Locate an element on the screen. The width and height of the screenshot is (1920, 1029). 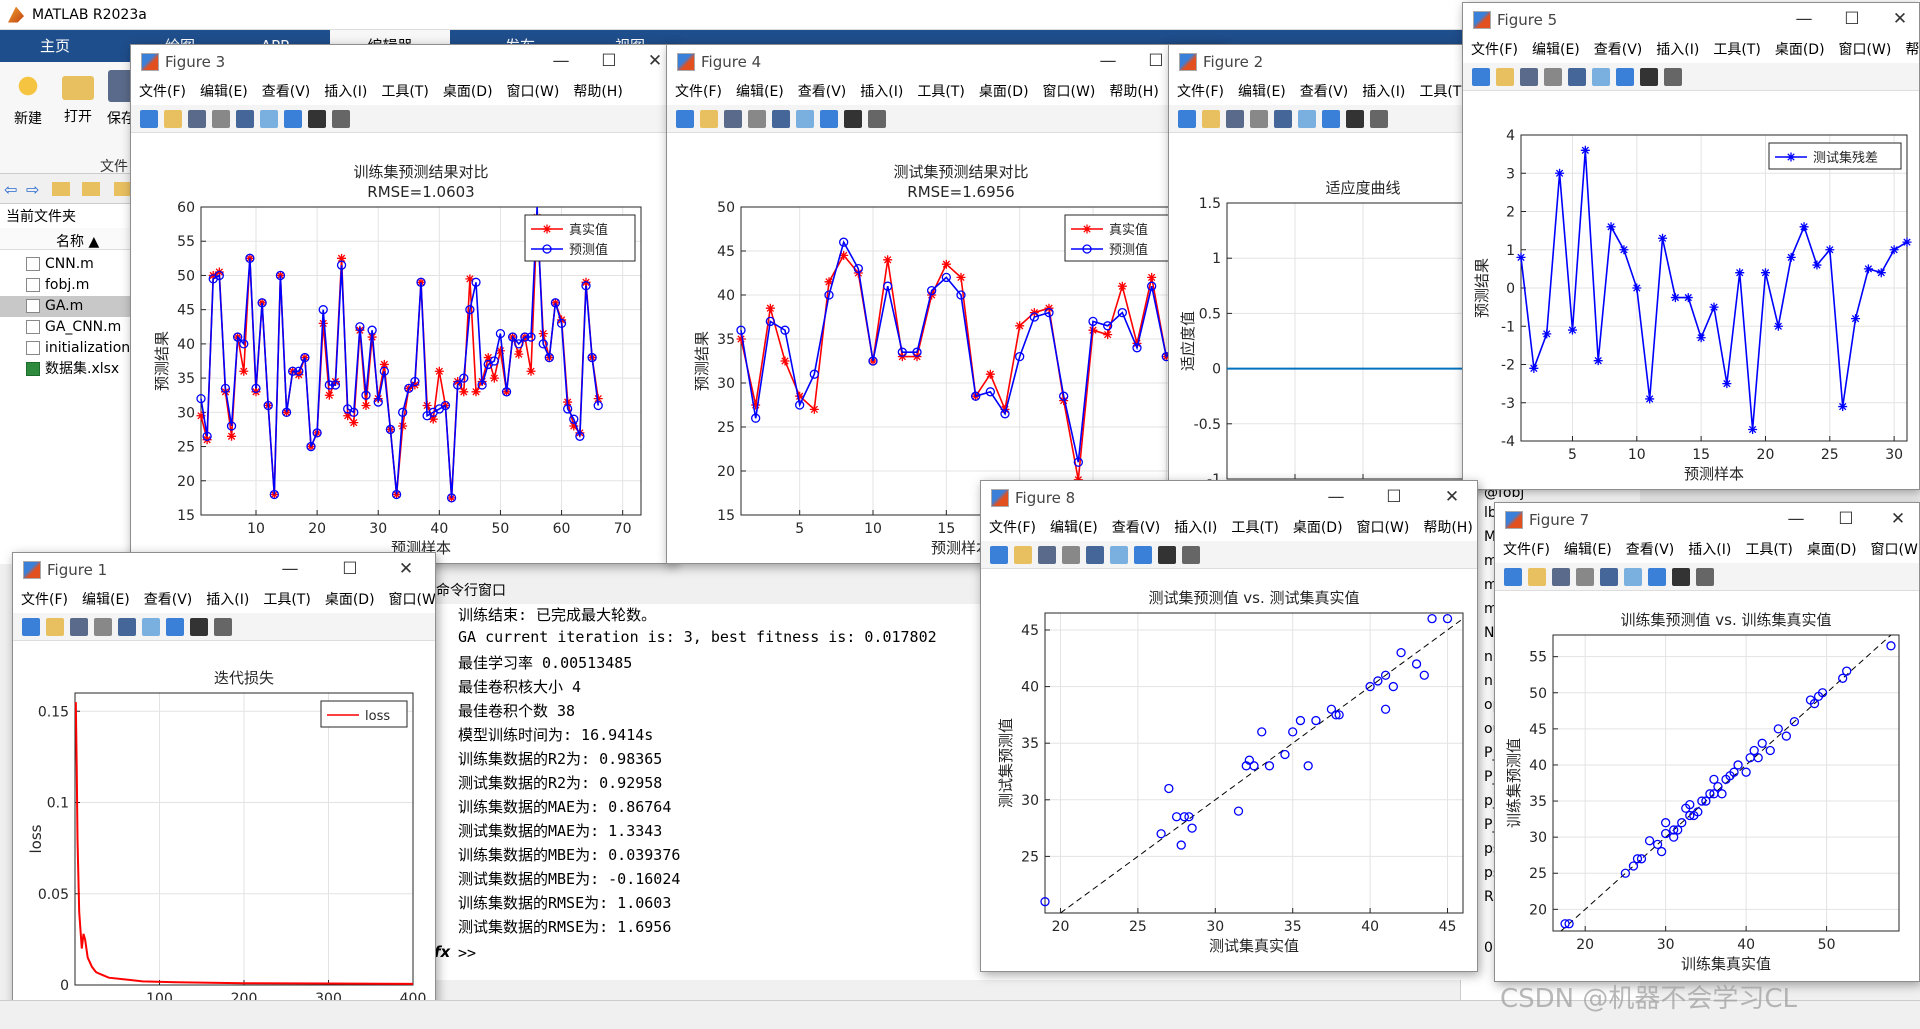
file-list-header: 名称 ▲ is located at coordinates (70, 239).